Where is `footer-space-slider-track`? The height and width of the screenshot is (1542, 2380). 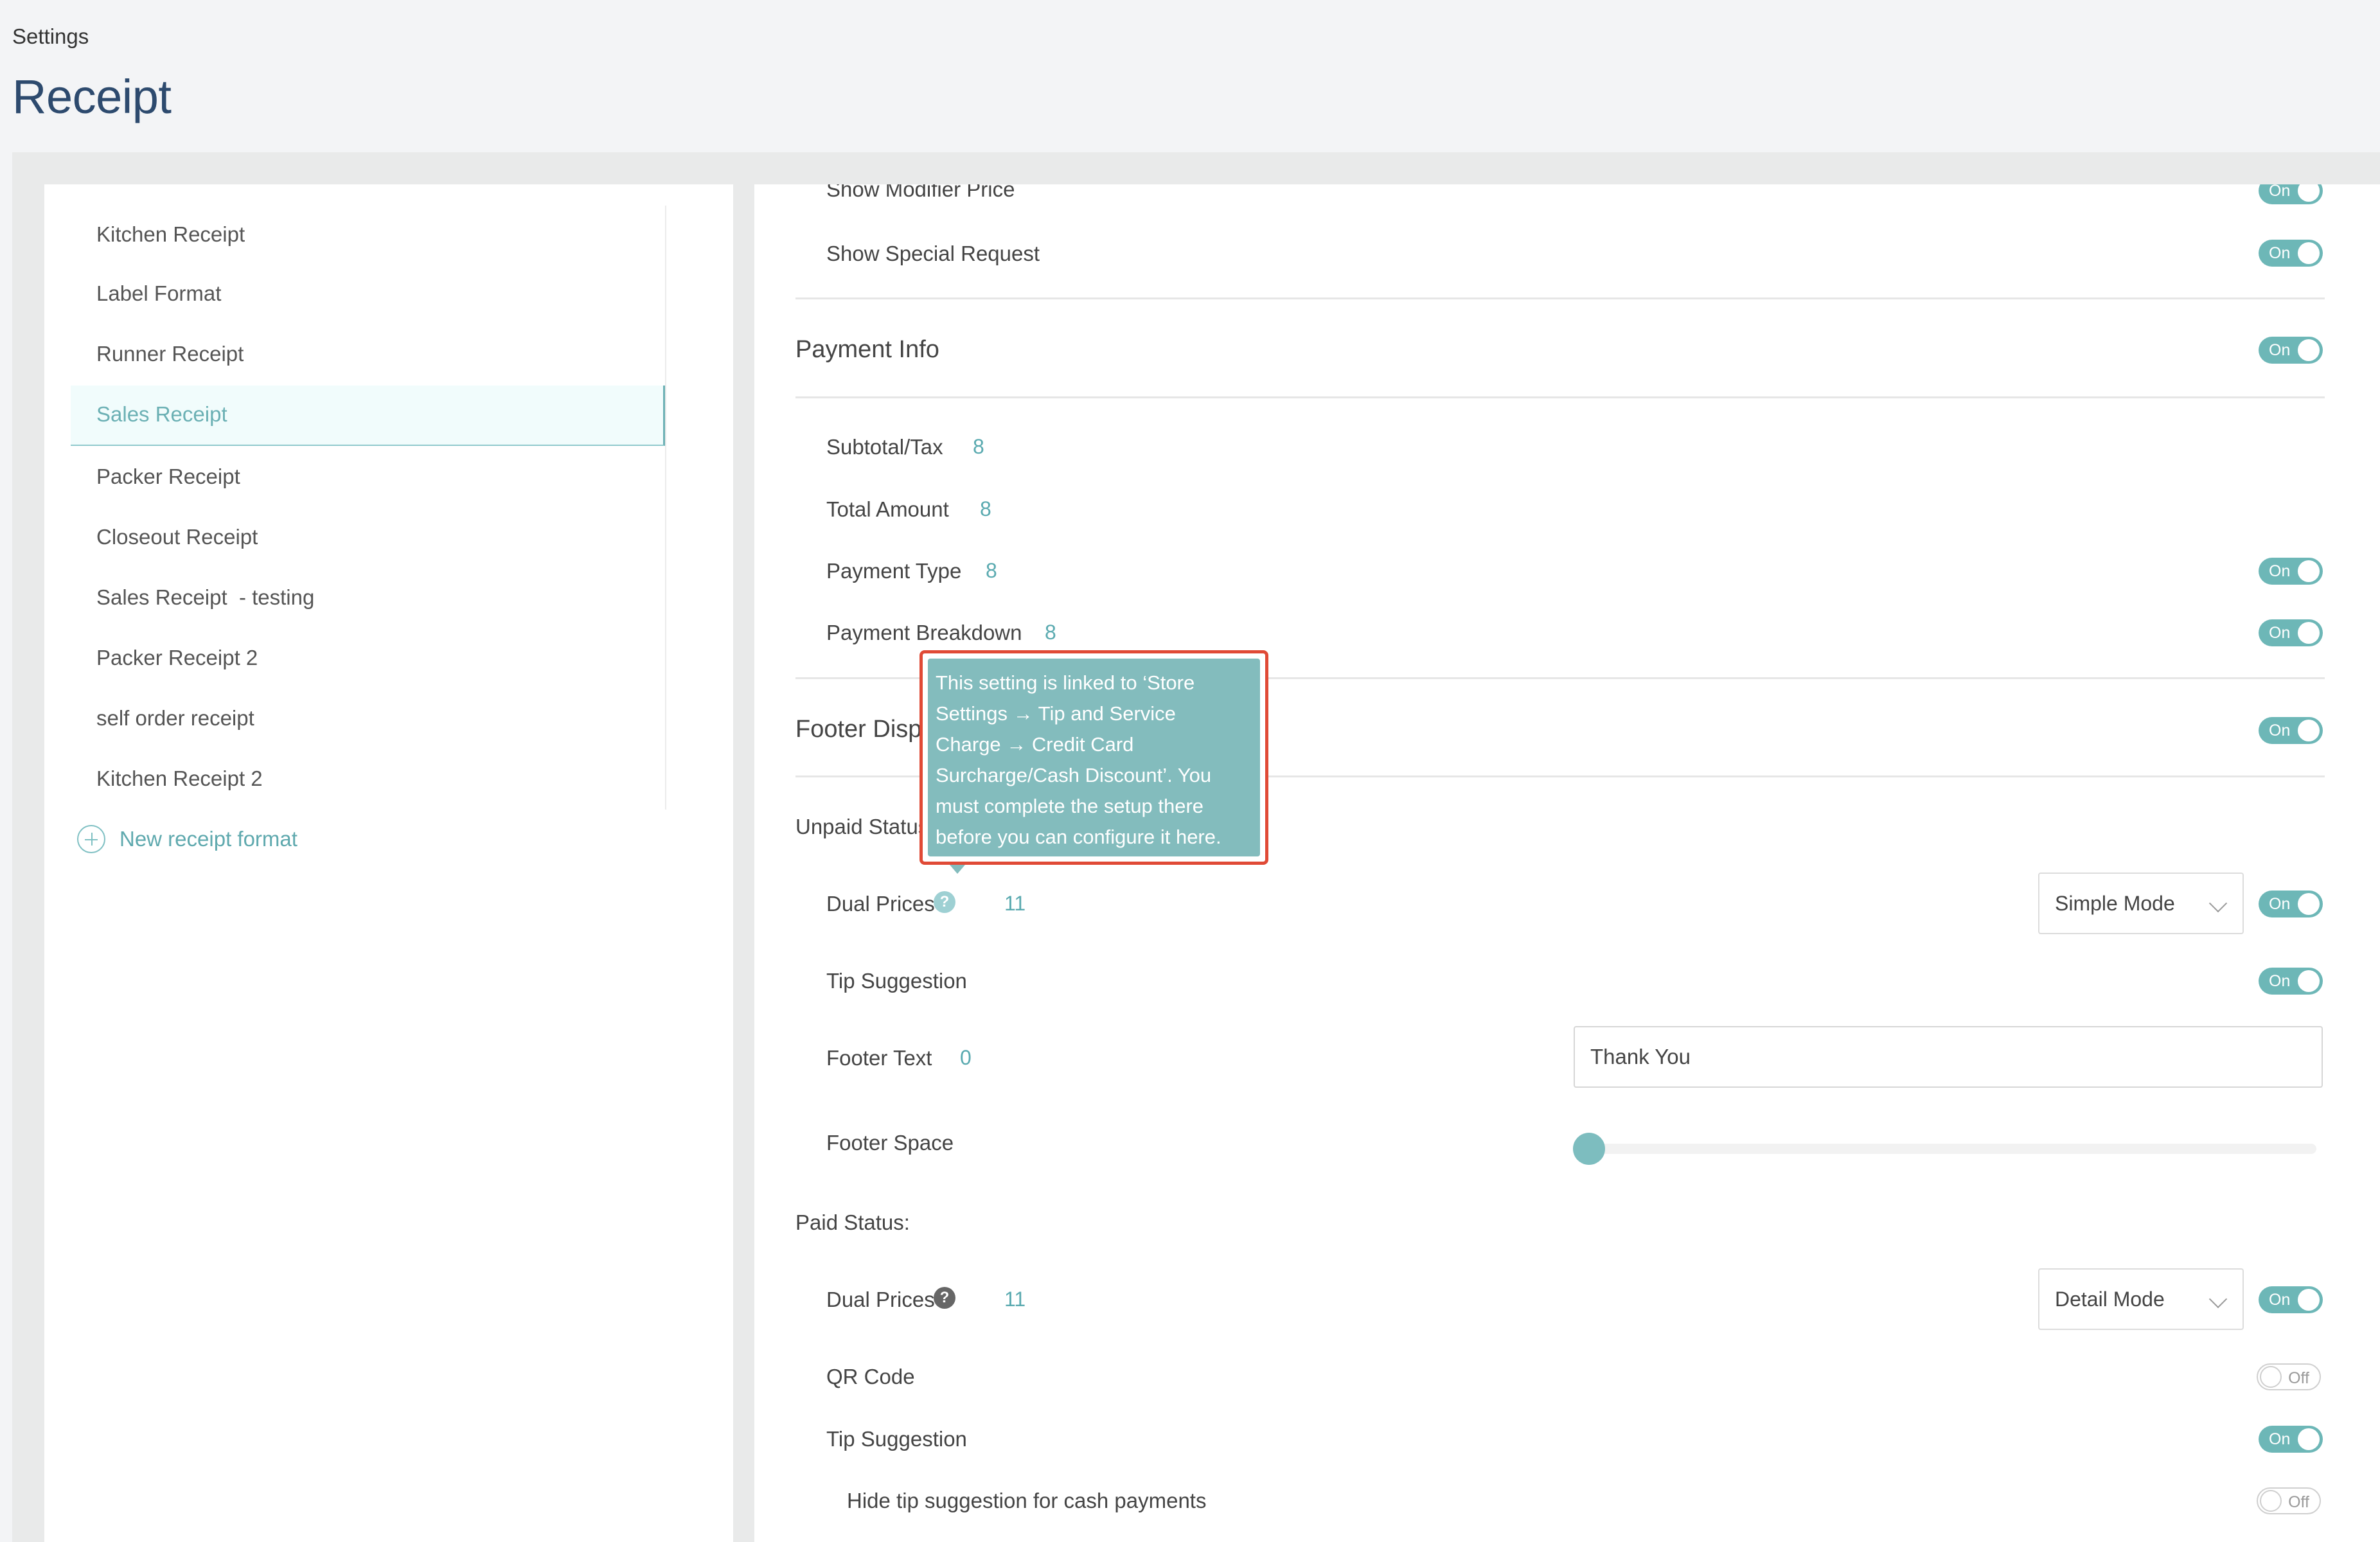 footer-space-slider-track is located at coordinates (1945, 1149).